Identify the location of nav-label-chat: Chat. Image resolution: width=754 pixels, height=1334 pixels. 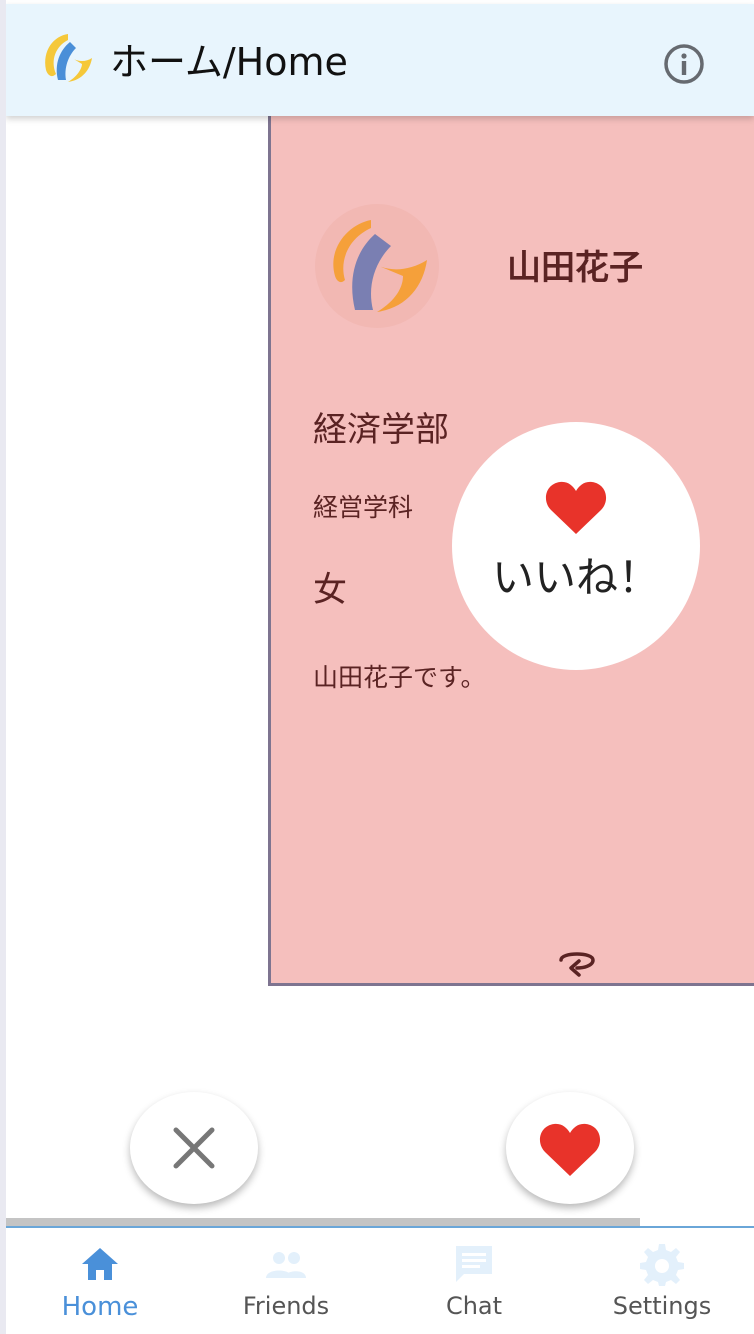
(474, 1306).